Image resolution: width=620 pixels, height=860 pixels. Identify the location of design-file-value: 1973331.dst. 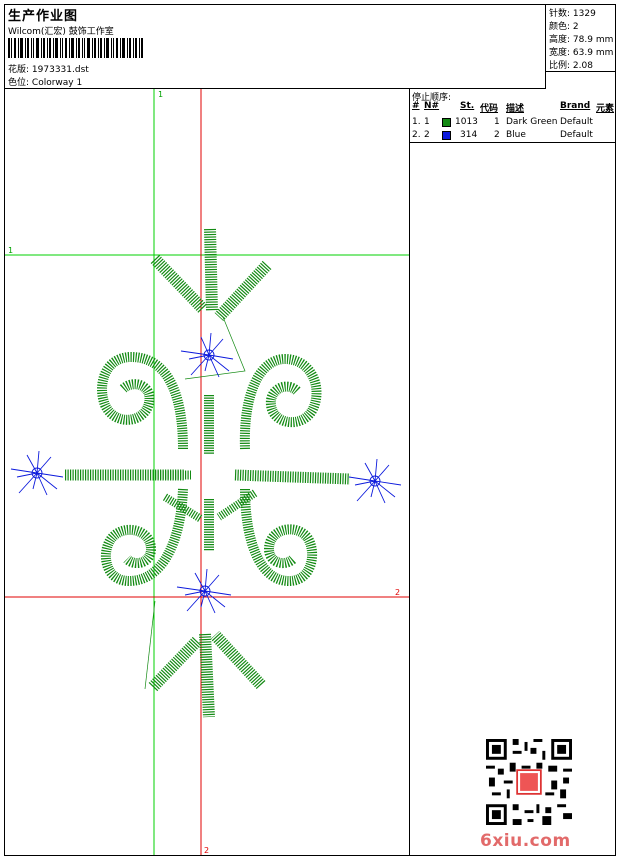
(60, 70).